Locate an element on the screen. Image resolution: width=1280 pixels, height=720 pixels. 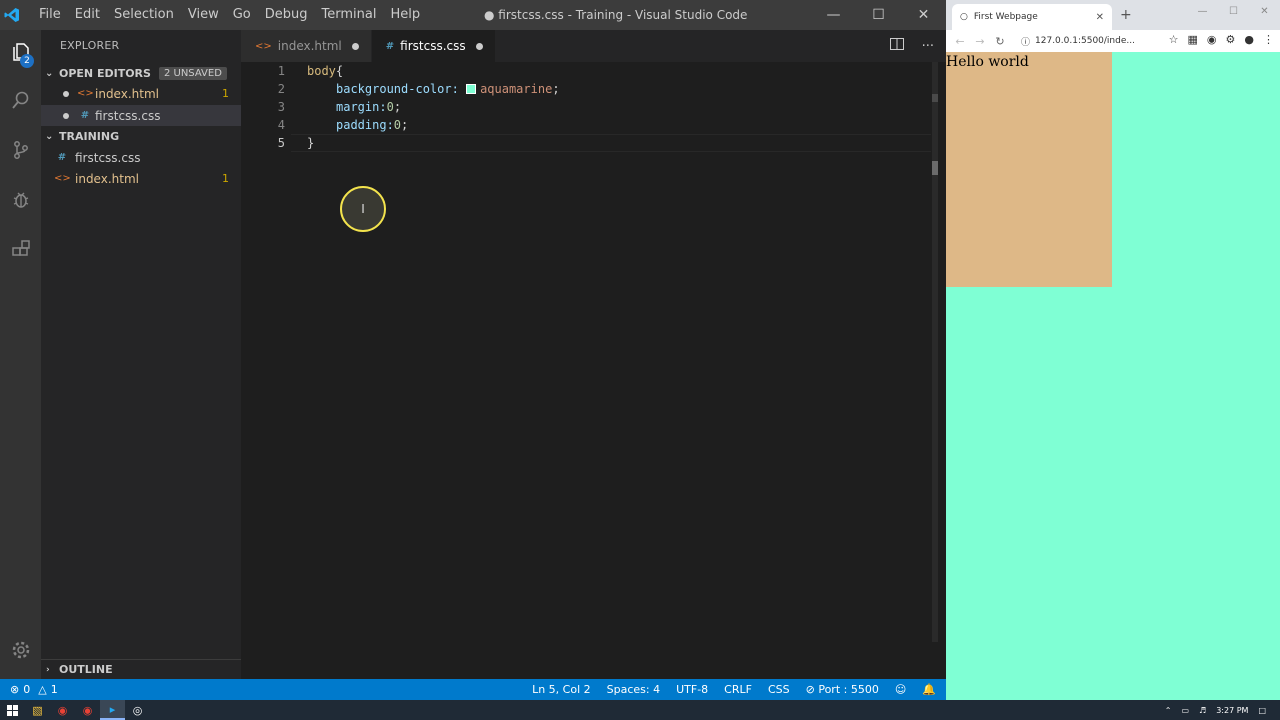
search-icon is located at coordinates (20, 100).